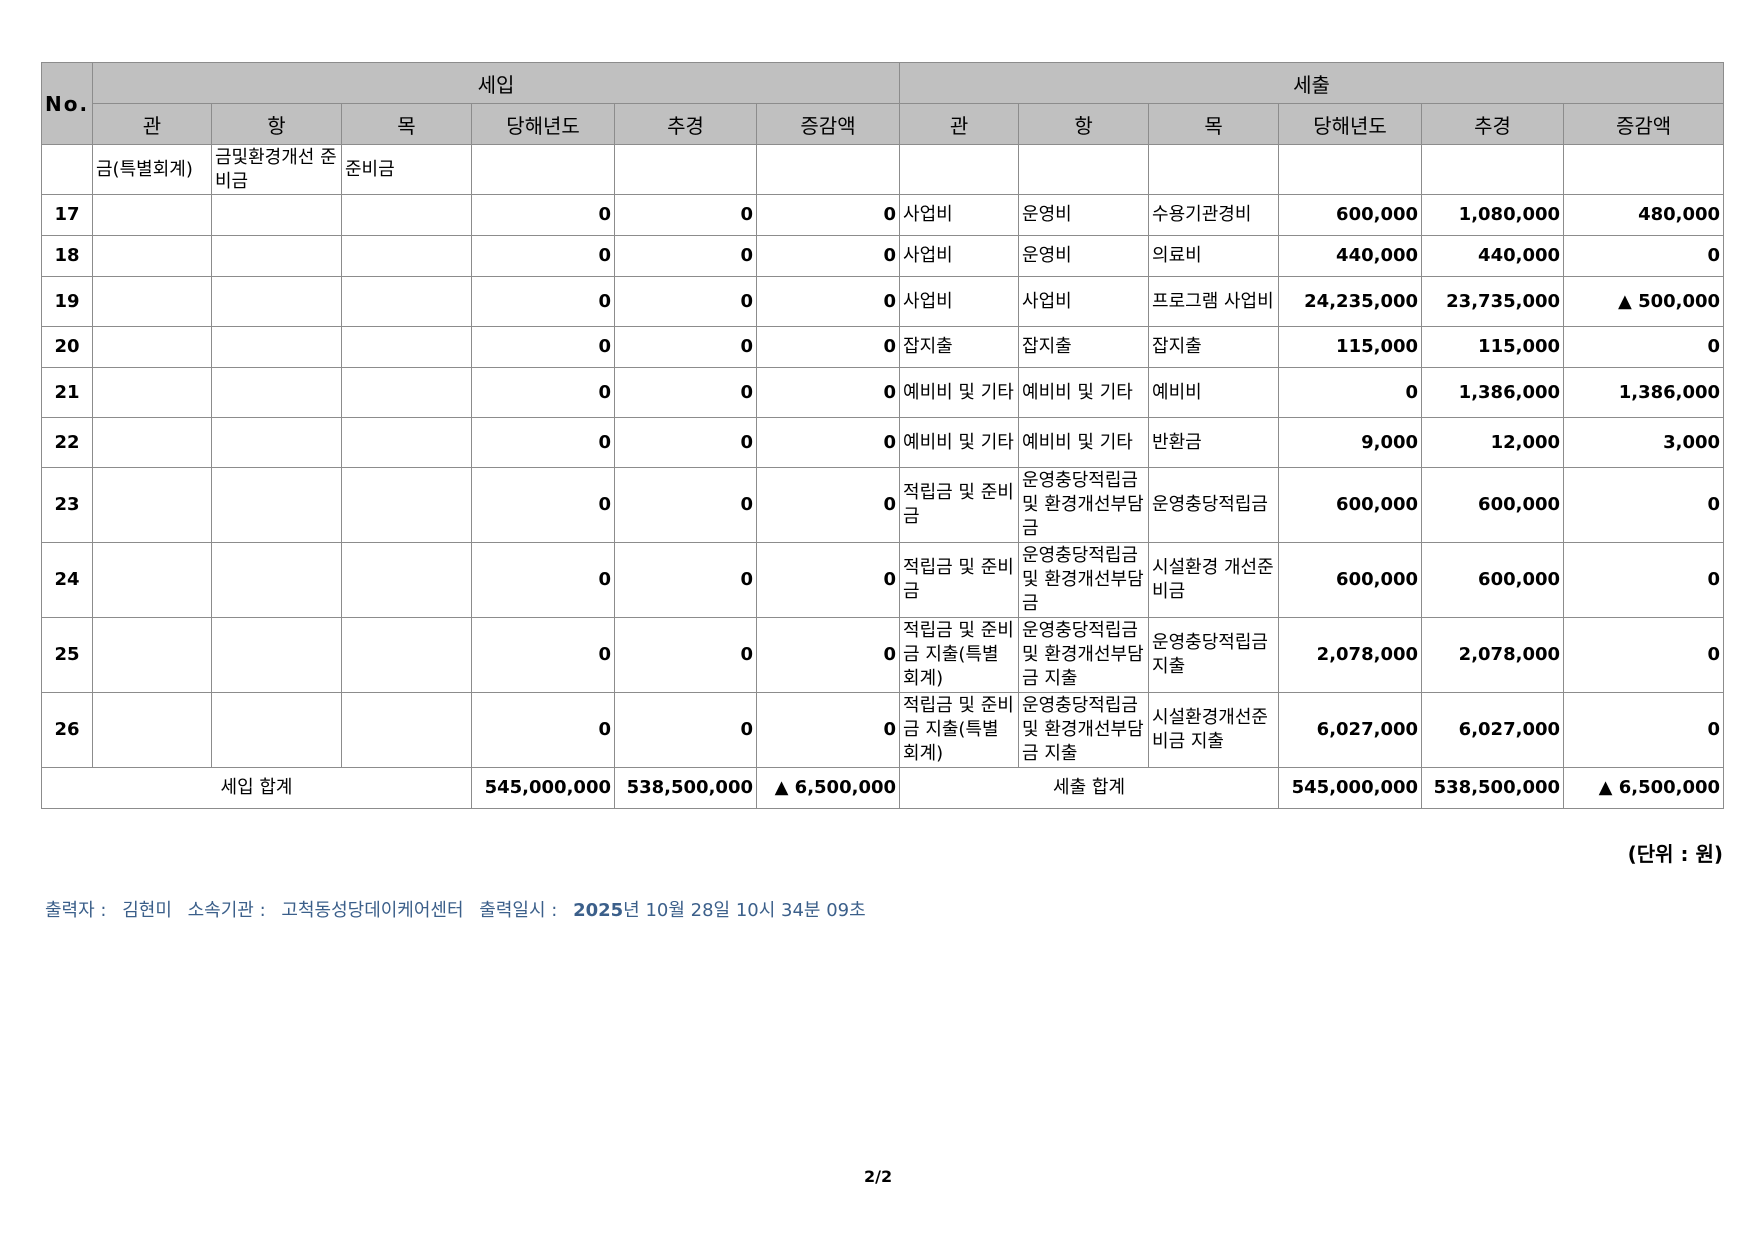  Describe the element at coordinates (372, 910) in the screenshot. I see `org-name: 고척동성당데이케어센터` at that location.